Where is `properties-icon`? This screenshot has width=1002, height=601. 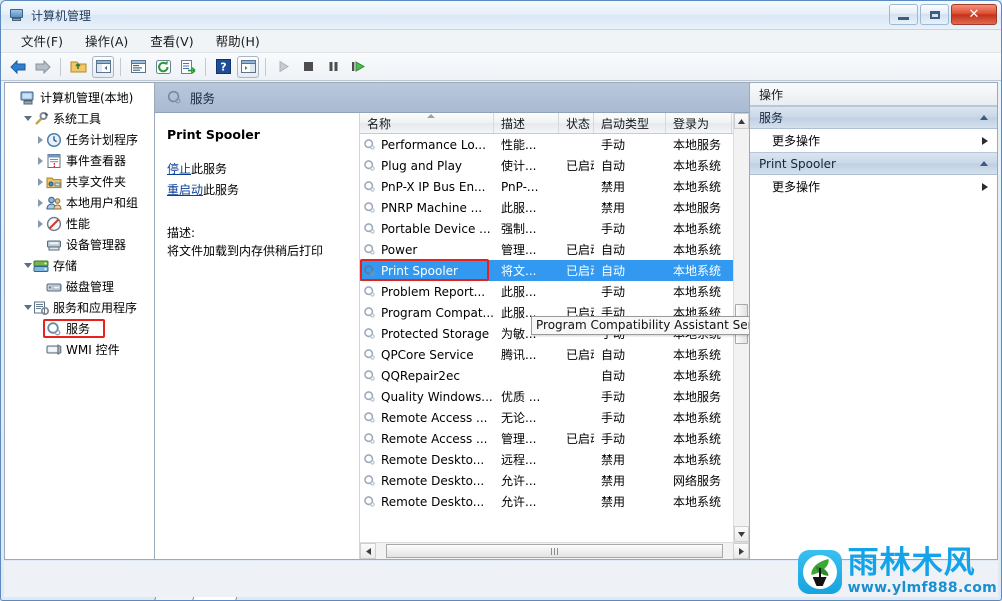 properties-icon is located at coordinates (138, 67).